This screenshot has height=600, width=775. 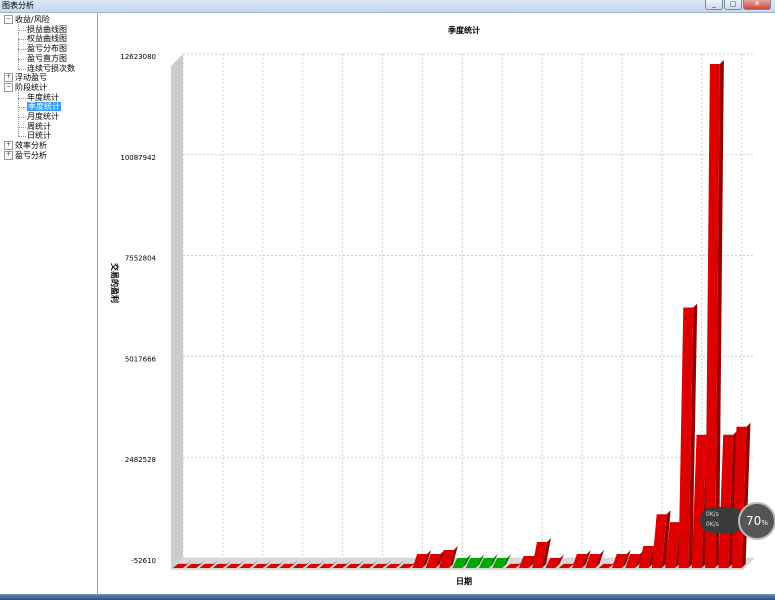 I want to click on y-tick-label: 7552804, so click(x=141, y=259).